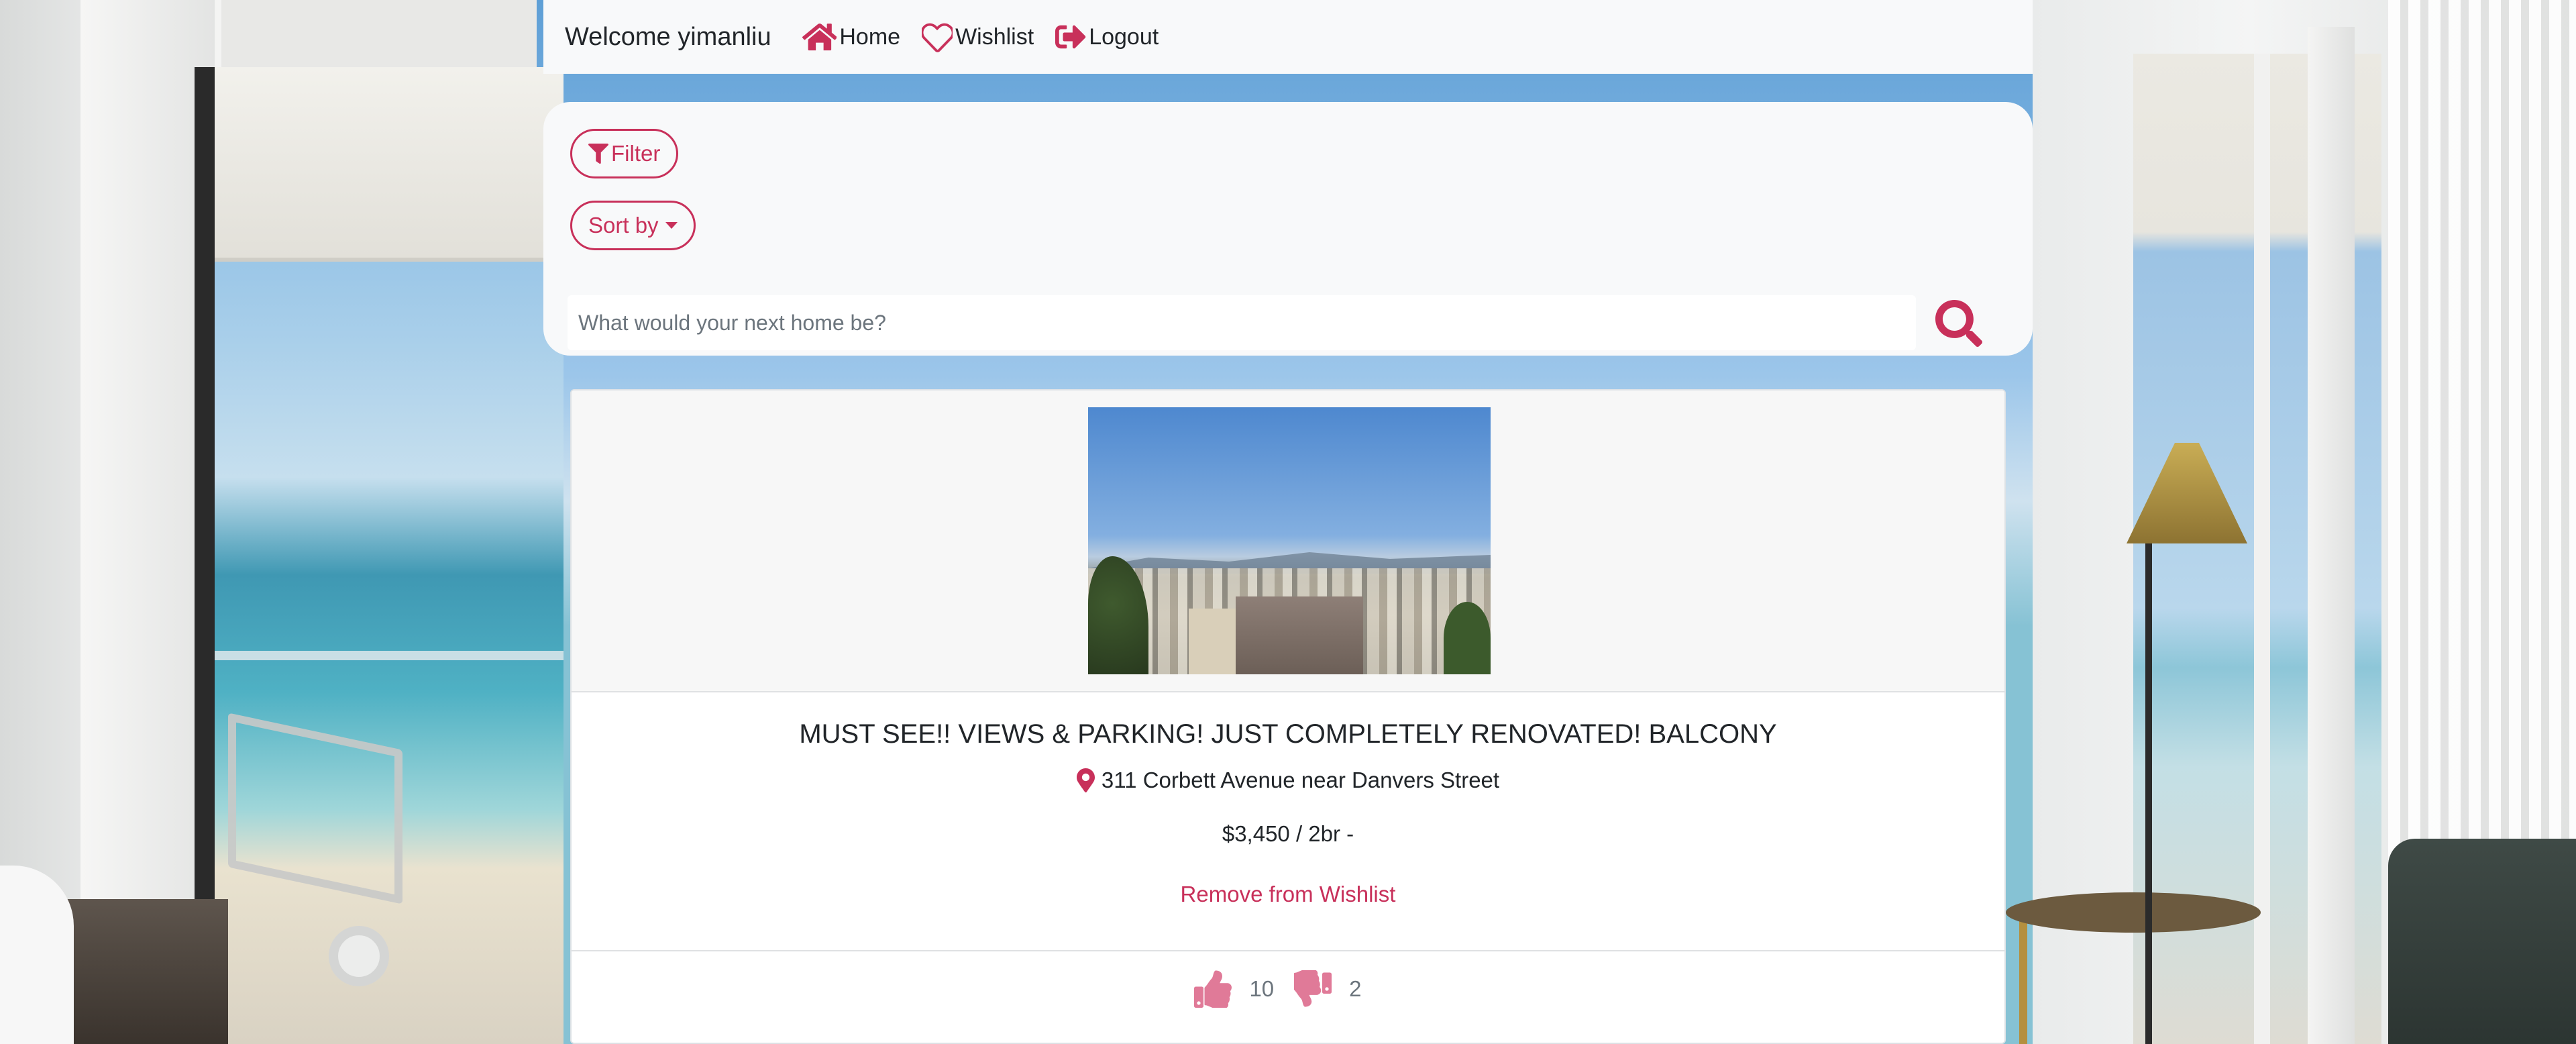  Describe the element at coordinates (994, 36) in the screenshot. I see `nav-wishlist-label: Wishlist` at that location.